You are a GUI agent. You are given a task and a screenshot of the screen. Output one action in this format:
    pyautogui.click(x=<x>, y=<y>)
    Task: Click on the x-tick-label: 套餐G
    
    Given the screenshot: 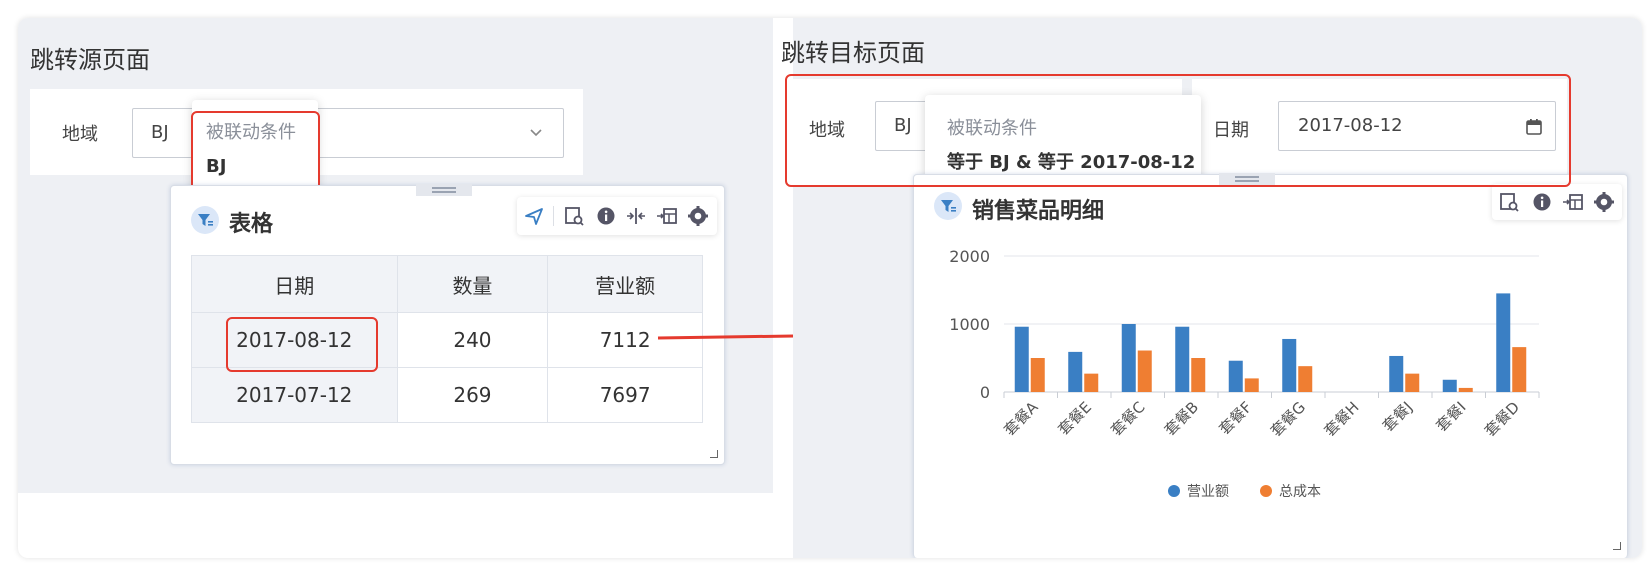 What is the action you would take?
    pyautogui.click(x=1288, y=419)
    